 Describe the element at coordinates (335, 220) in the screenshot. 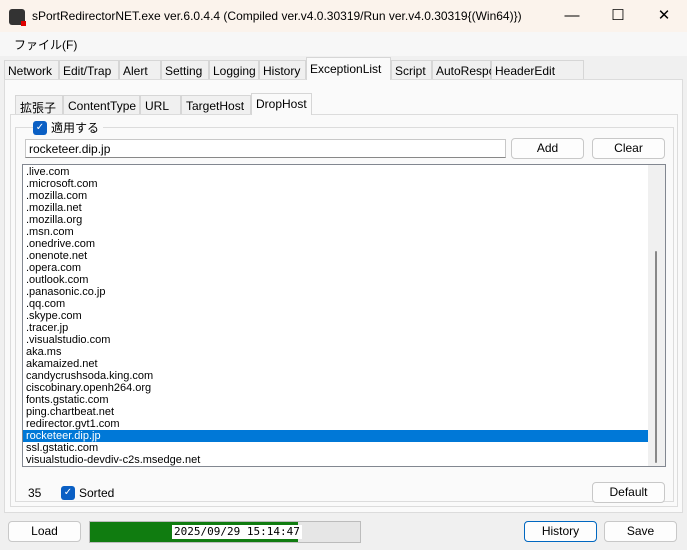

I see `list-item: .mozilla.org` at that location.